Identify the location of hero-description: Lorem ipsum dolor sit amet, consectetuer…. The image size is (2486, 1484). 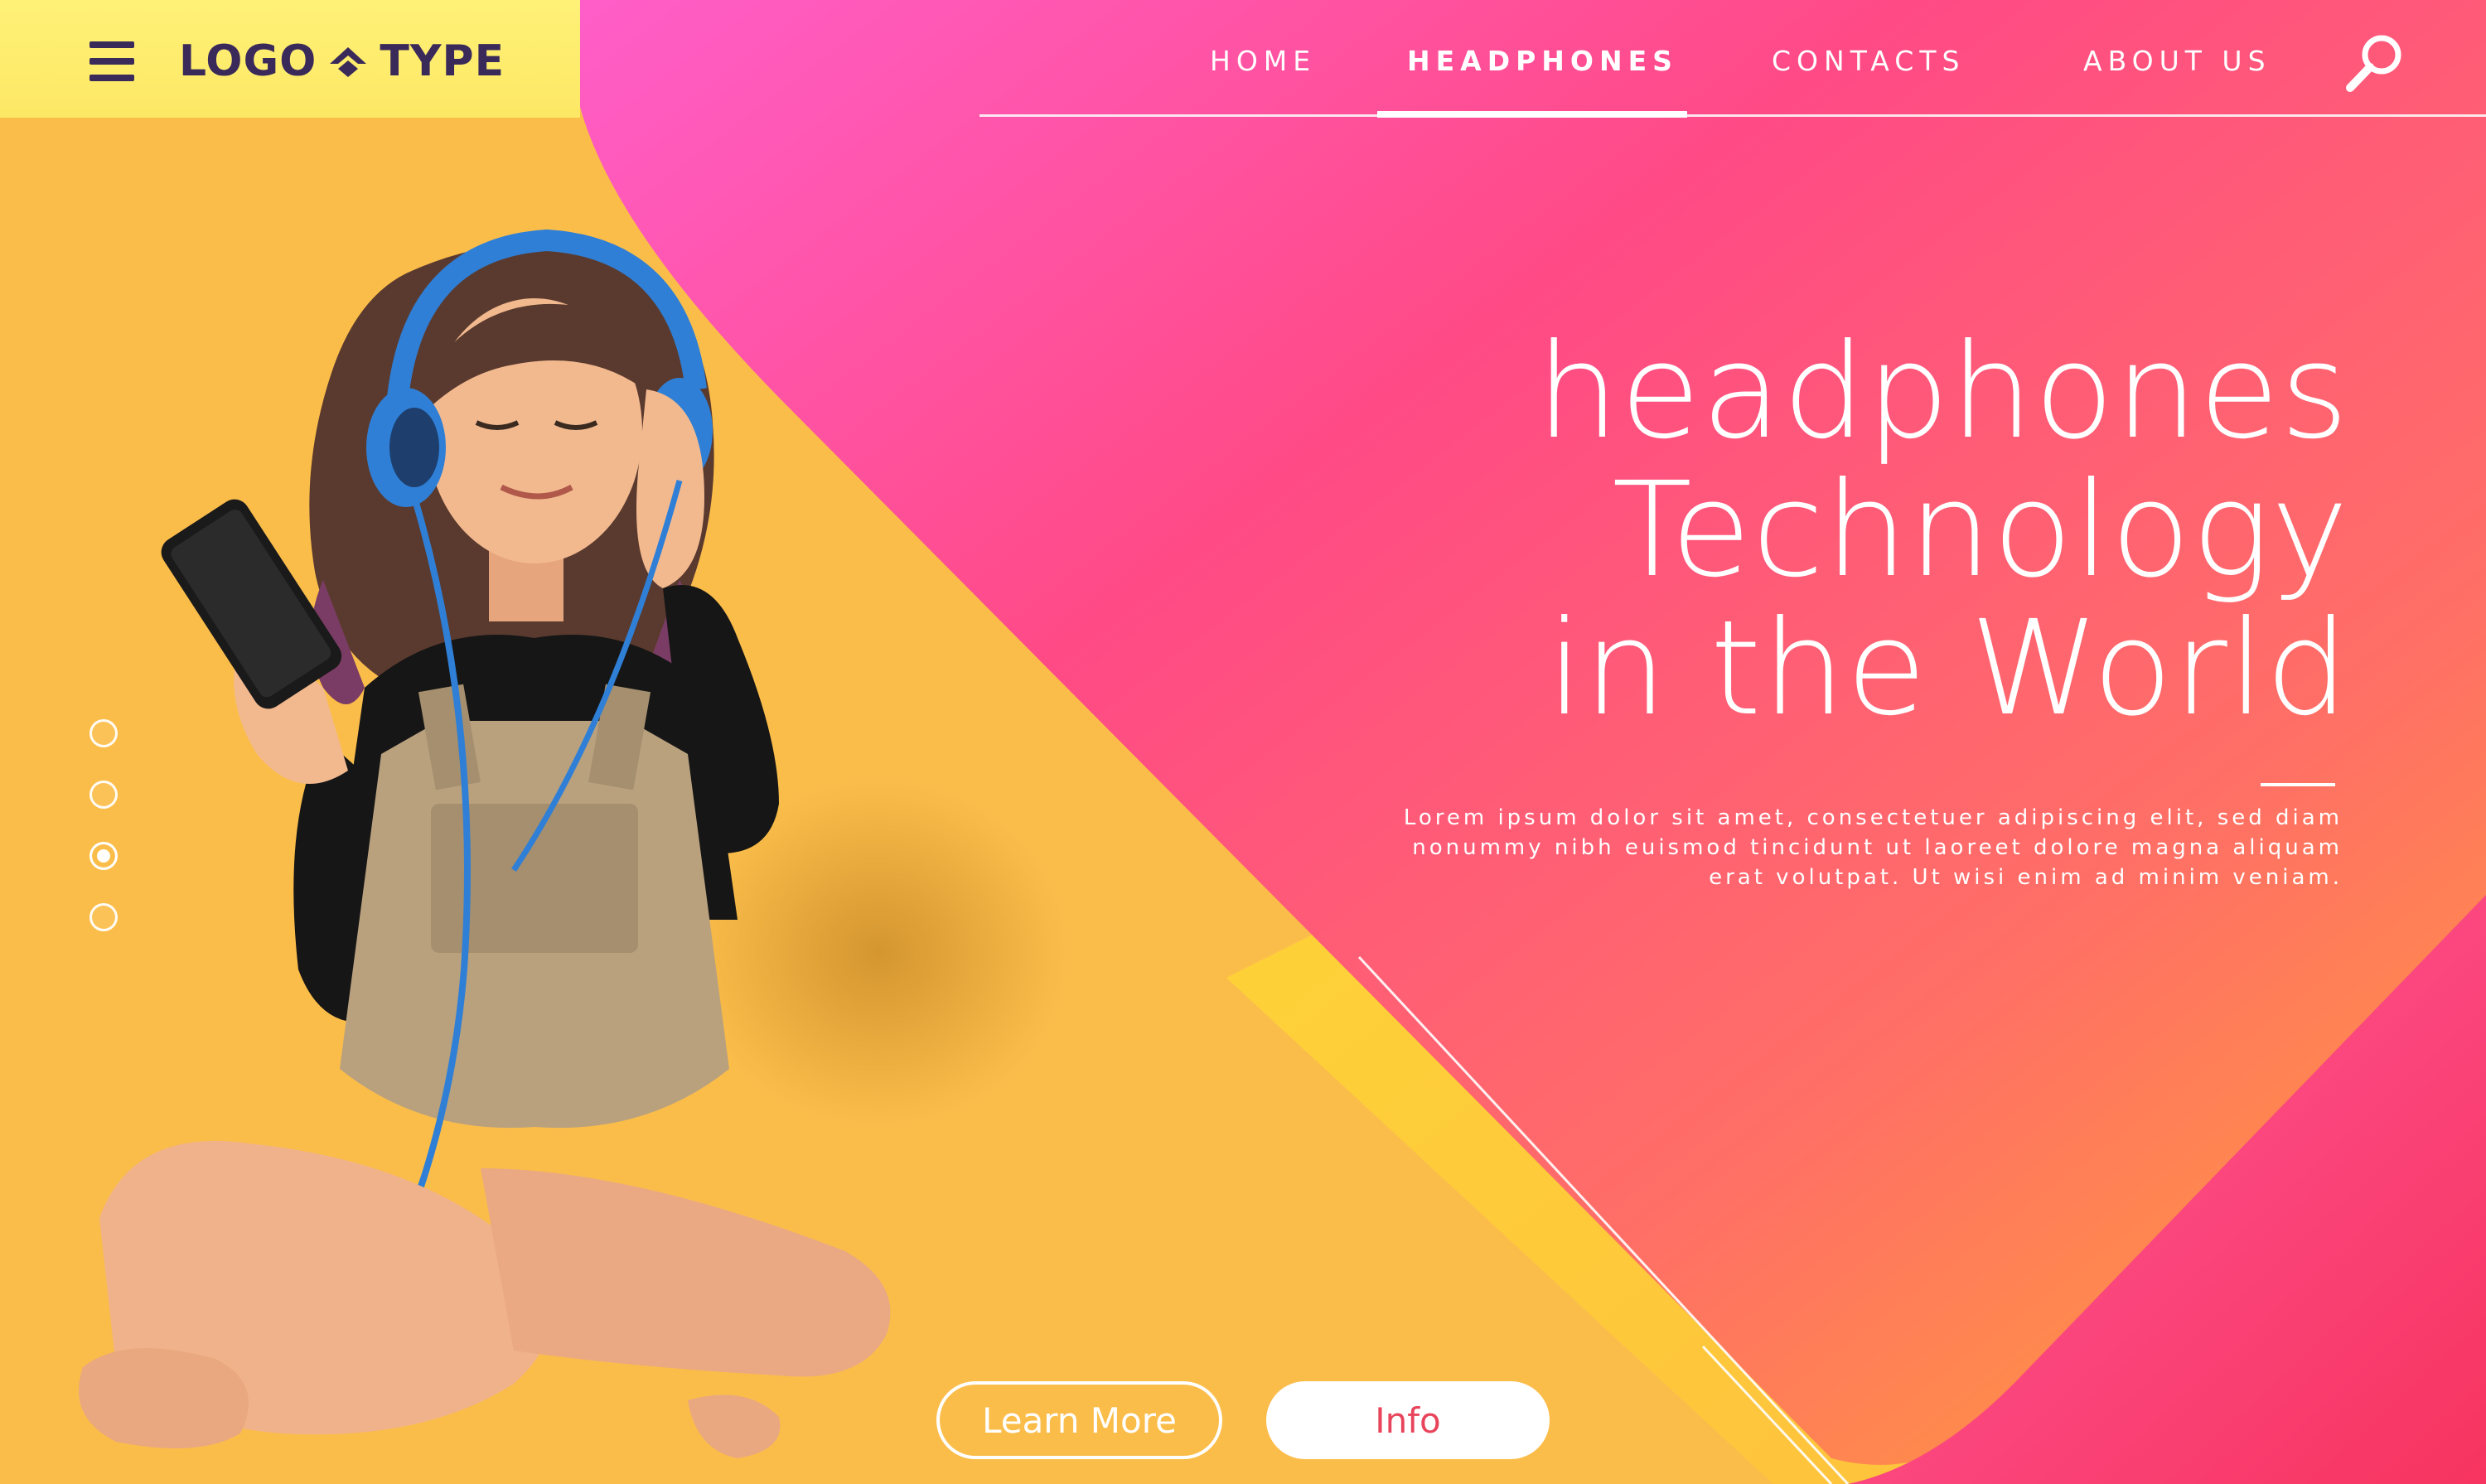
(1846, 847).